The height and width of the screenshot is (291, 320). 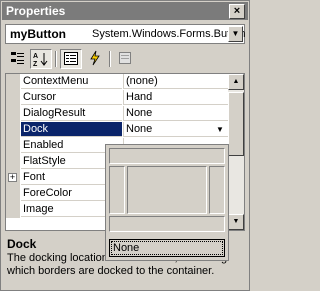 I want to click on dock-none-button: None, so click(x=167, y=248).